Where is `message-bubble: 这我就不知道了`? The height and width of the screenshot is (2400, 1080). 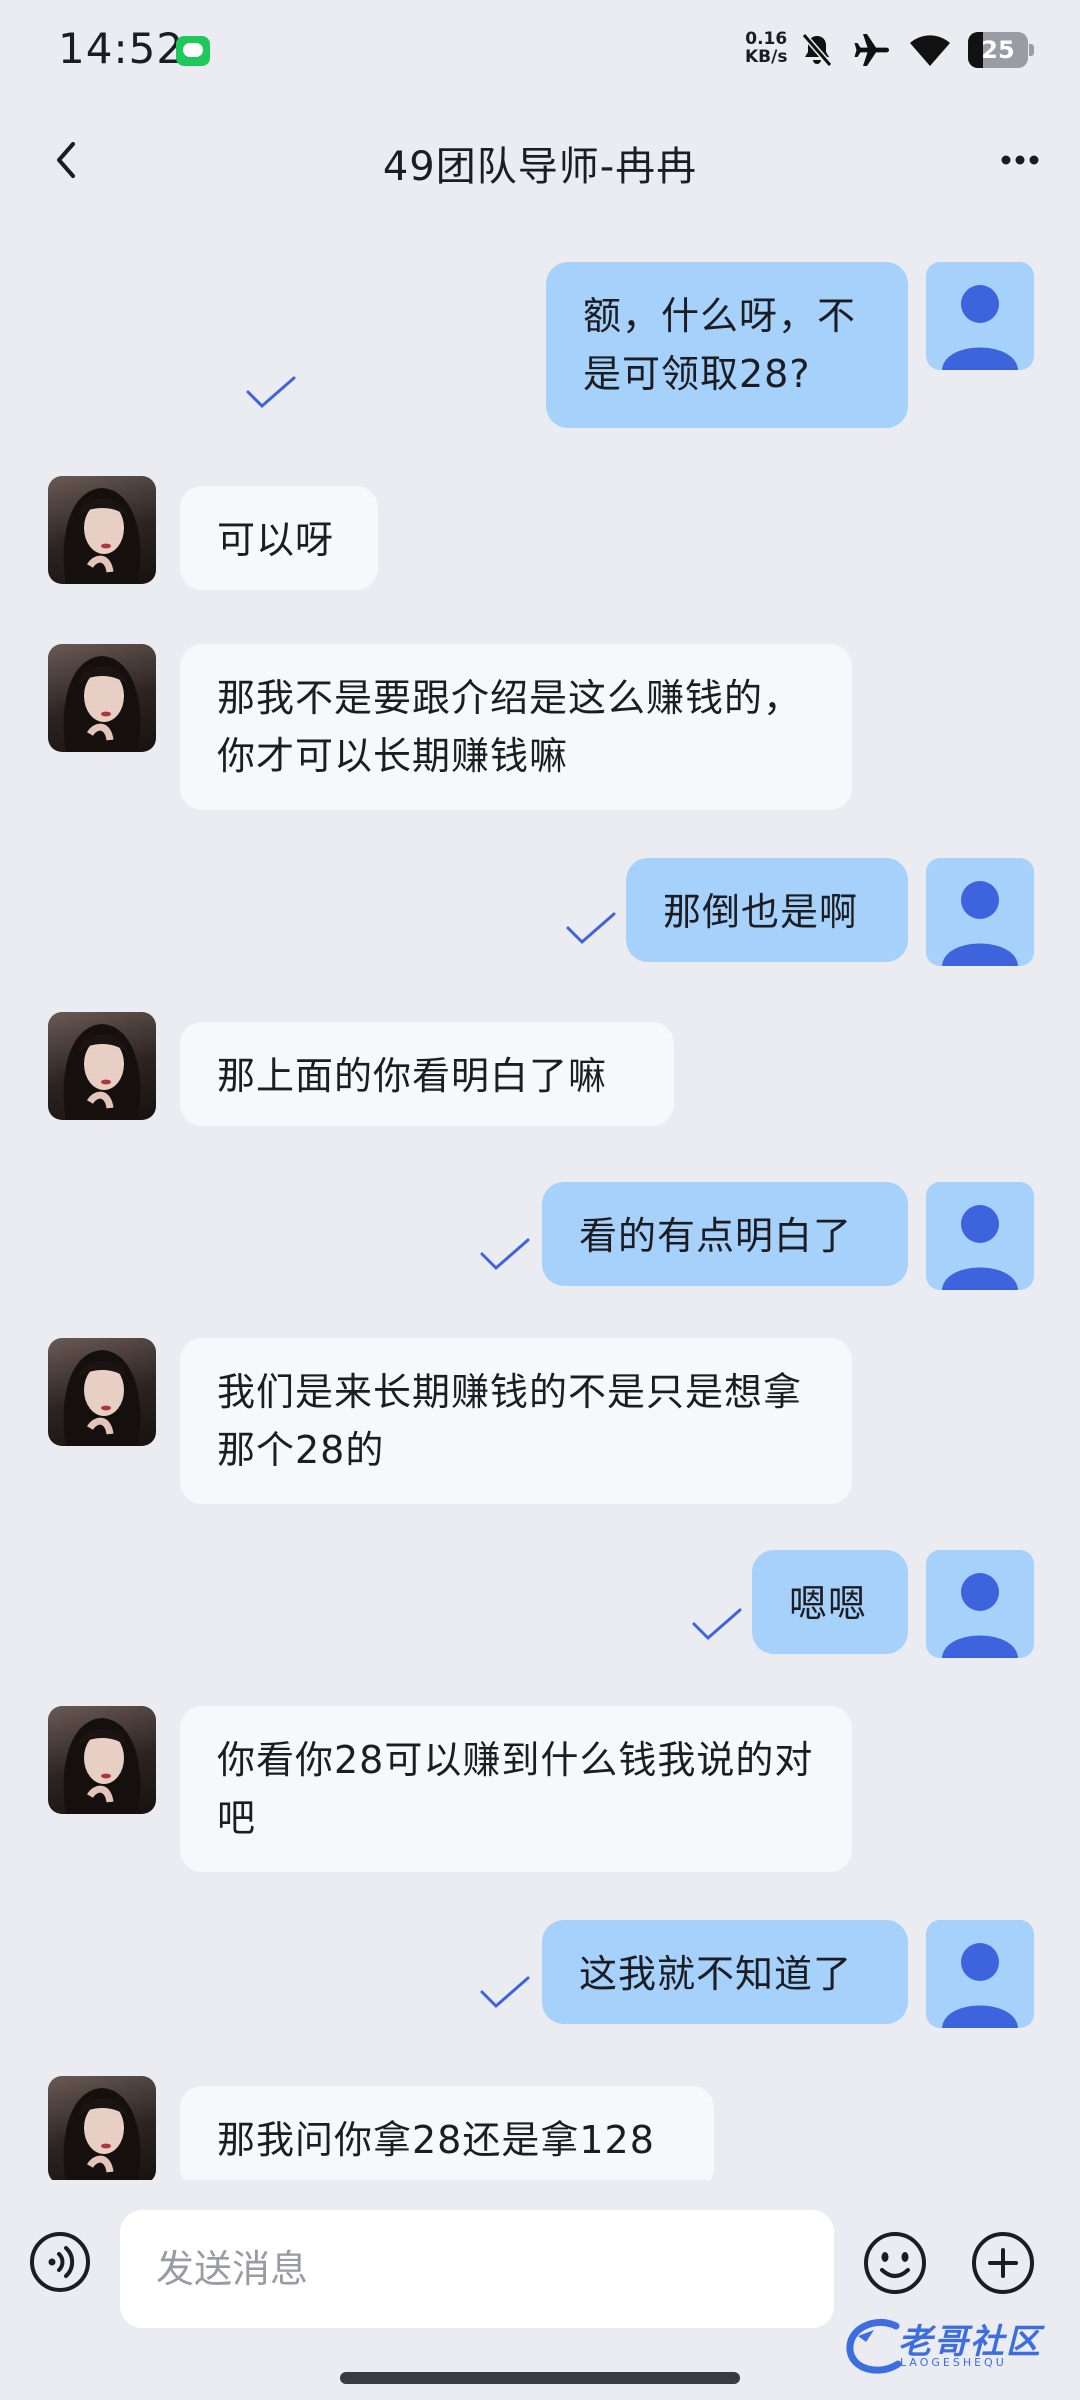
message-bubble: 这我就不知道了 is located at coordinates (725, 1972).